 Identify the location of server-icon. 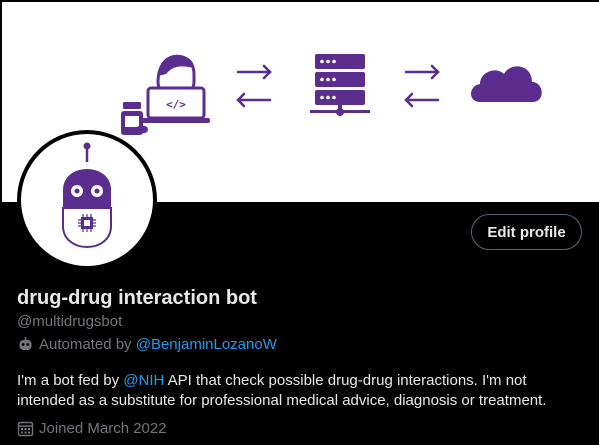
(340, 85).